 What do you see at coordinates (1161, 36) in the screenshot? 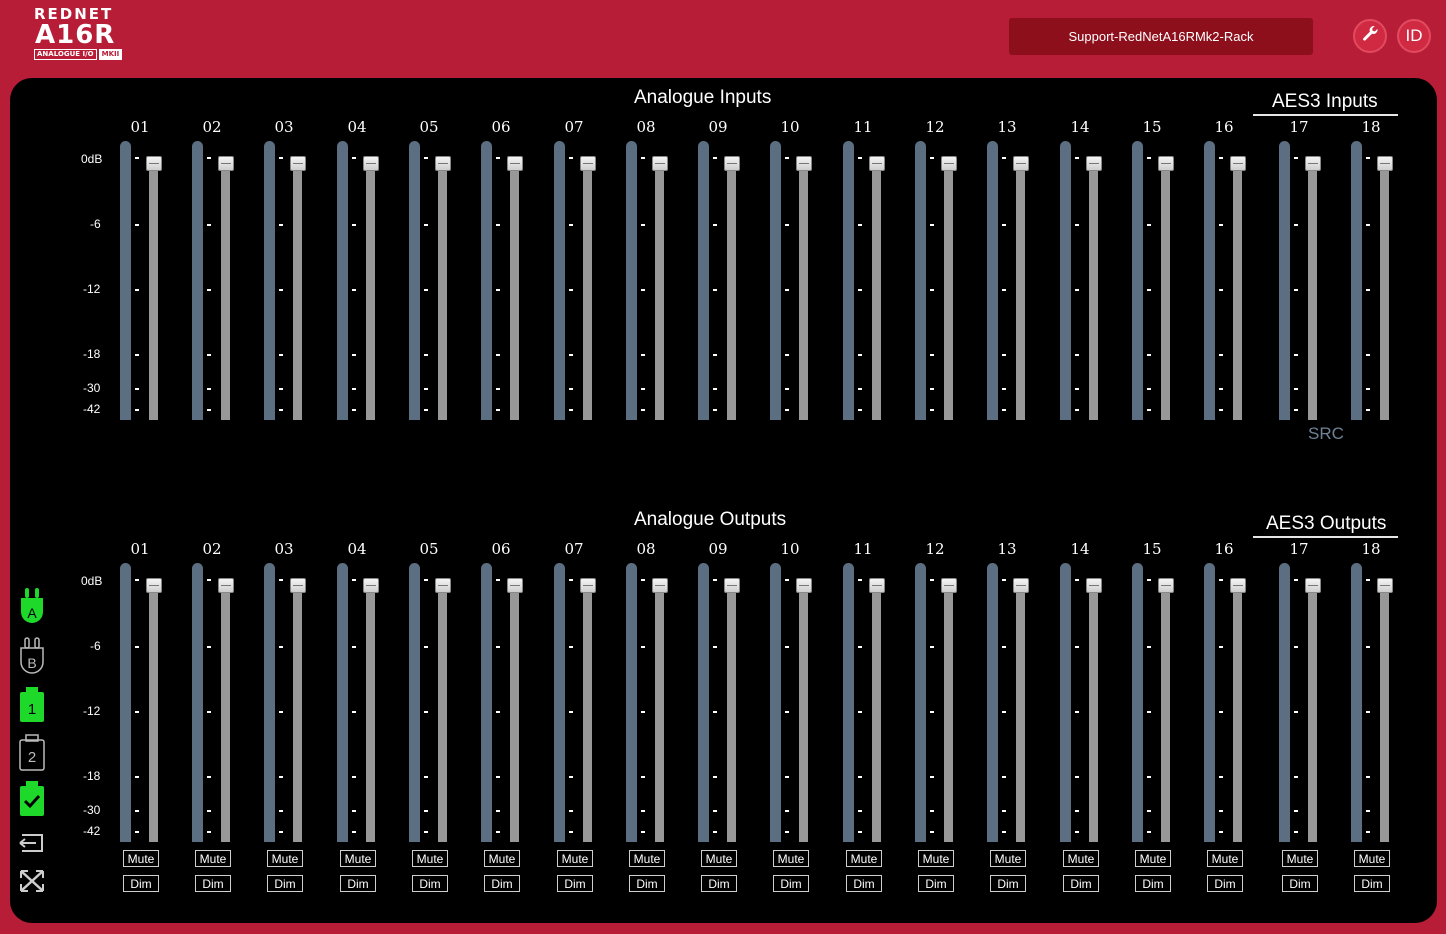
I see `device-name-field: Support-RedNetA16RMk2-Rack` at bounding box center [1161, 36].